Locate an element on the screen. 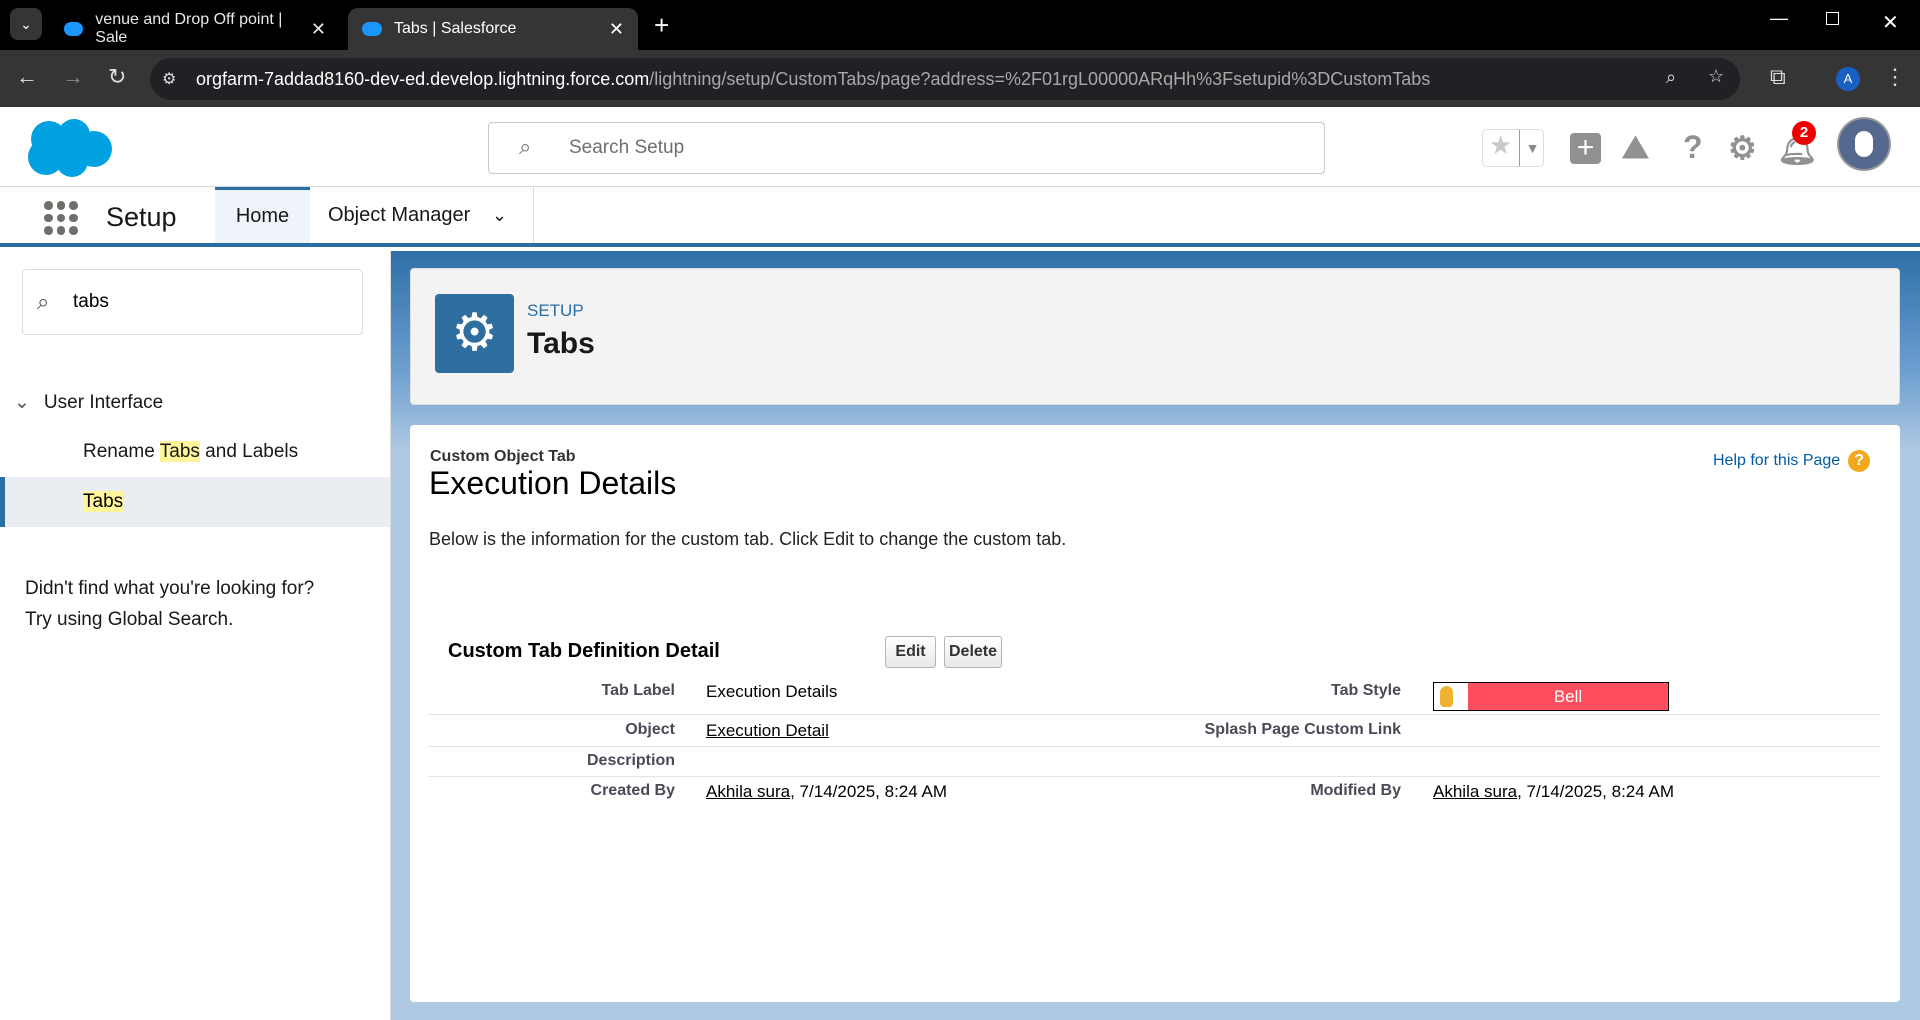  favorites-dropdown-icon: ▼ is located at coordinates (1532, 148).